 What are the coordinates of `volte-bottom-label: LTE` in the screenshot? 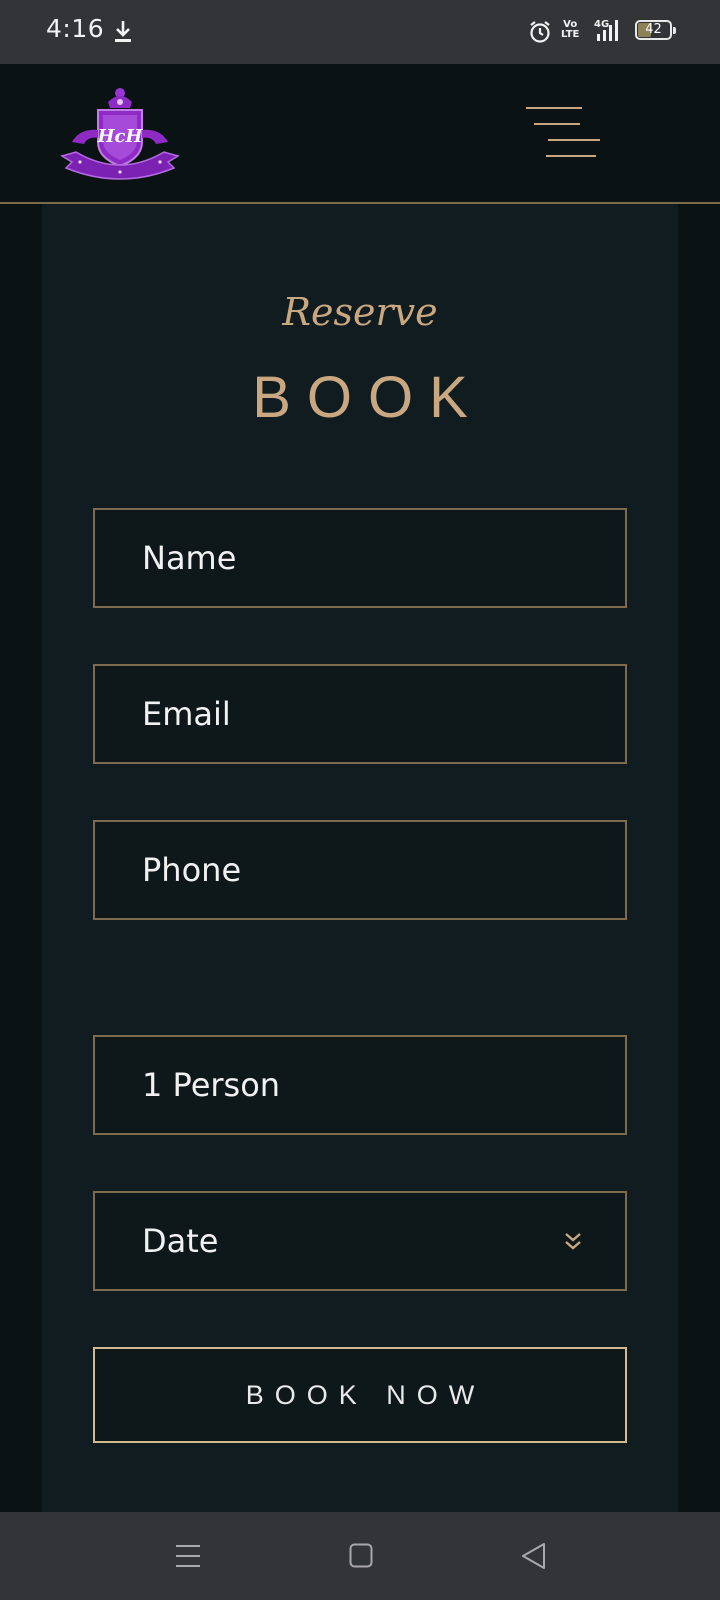 It's located at (570, 34).